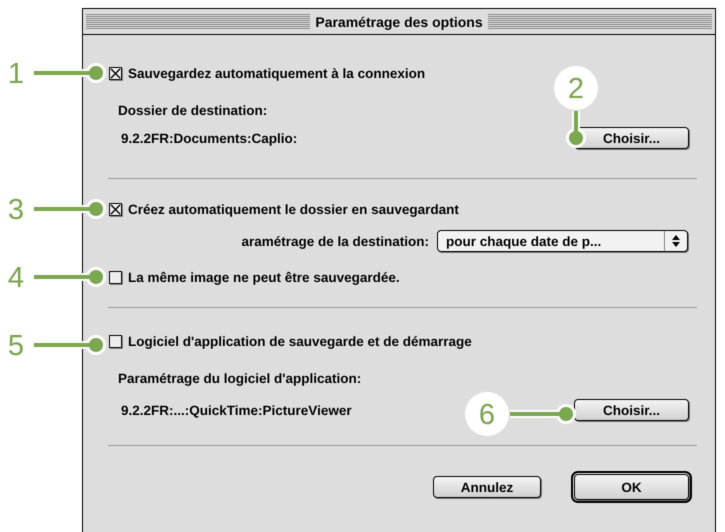 This screenshot has height=532, width=725. I want to click on field-label: Paramétrage du logiciel d'application:, so click(240, 378).